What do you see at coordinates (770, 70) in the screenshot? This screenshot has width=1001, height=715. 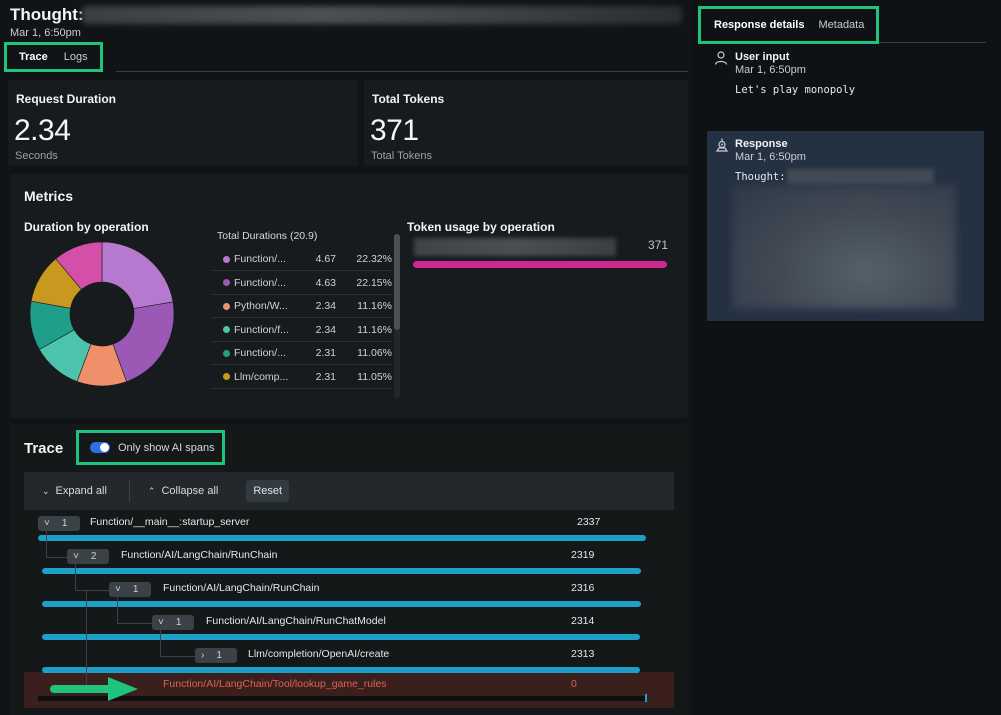 I see `user-input-timestamp: Mar 1, 6:50pm` at bounding box center [770, 70].